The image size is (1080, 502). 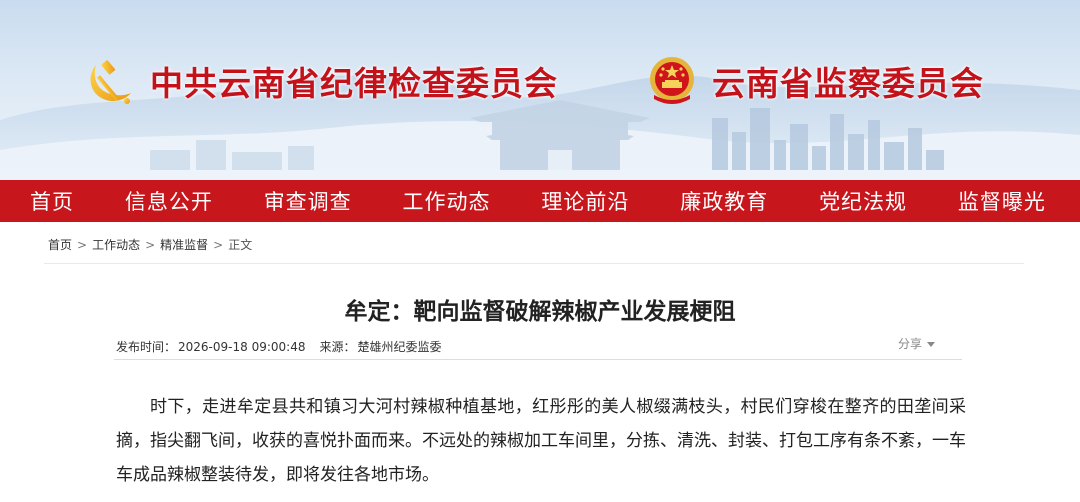 I want to click on breadcrumb-home: 首页, so click(x=60, y=245).